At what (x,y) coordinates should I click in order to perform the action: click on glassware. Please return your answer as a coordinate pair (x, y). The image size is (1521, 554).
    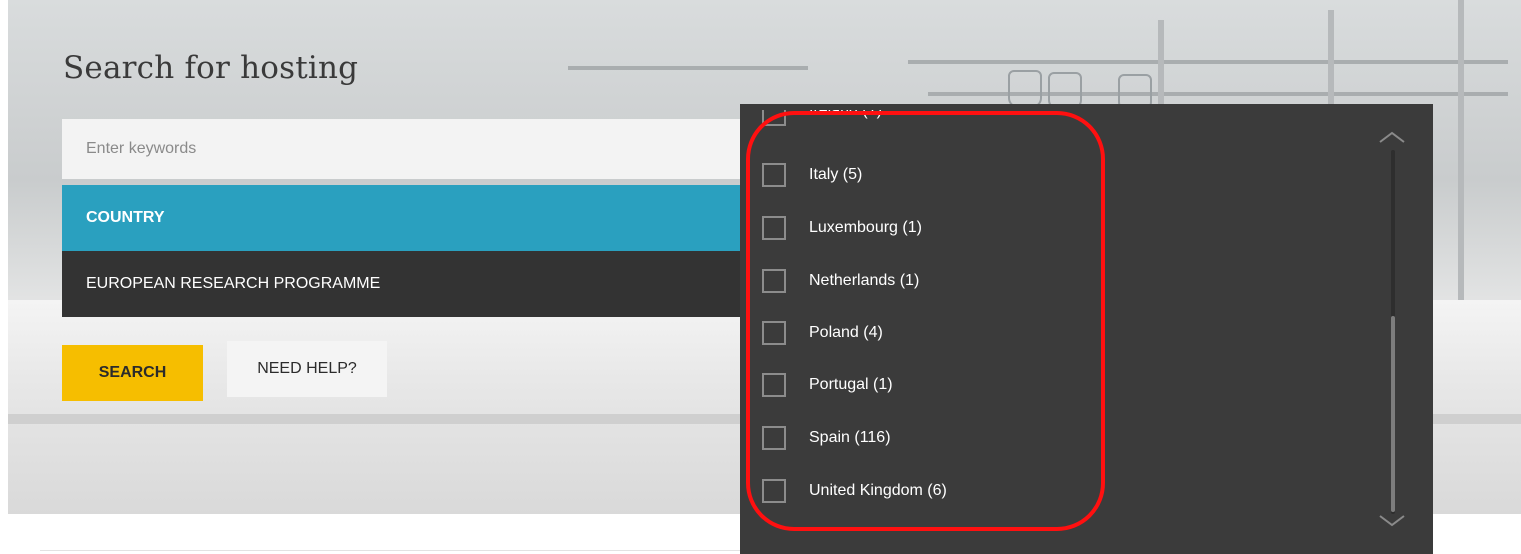
    Looking at the image, I should click on (1025, 89).